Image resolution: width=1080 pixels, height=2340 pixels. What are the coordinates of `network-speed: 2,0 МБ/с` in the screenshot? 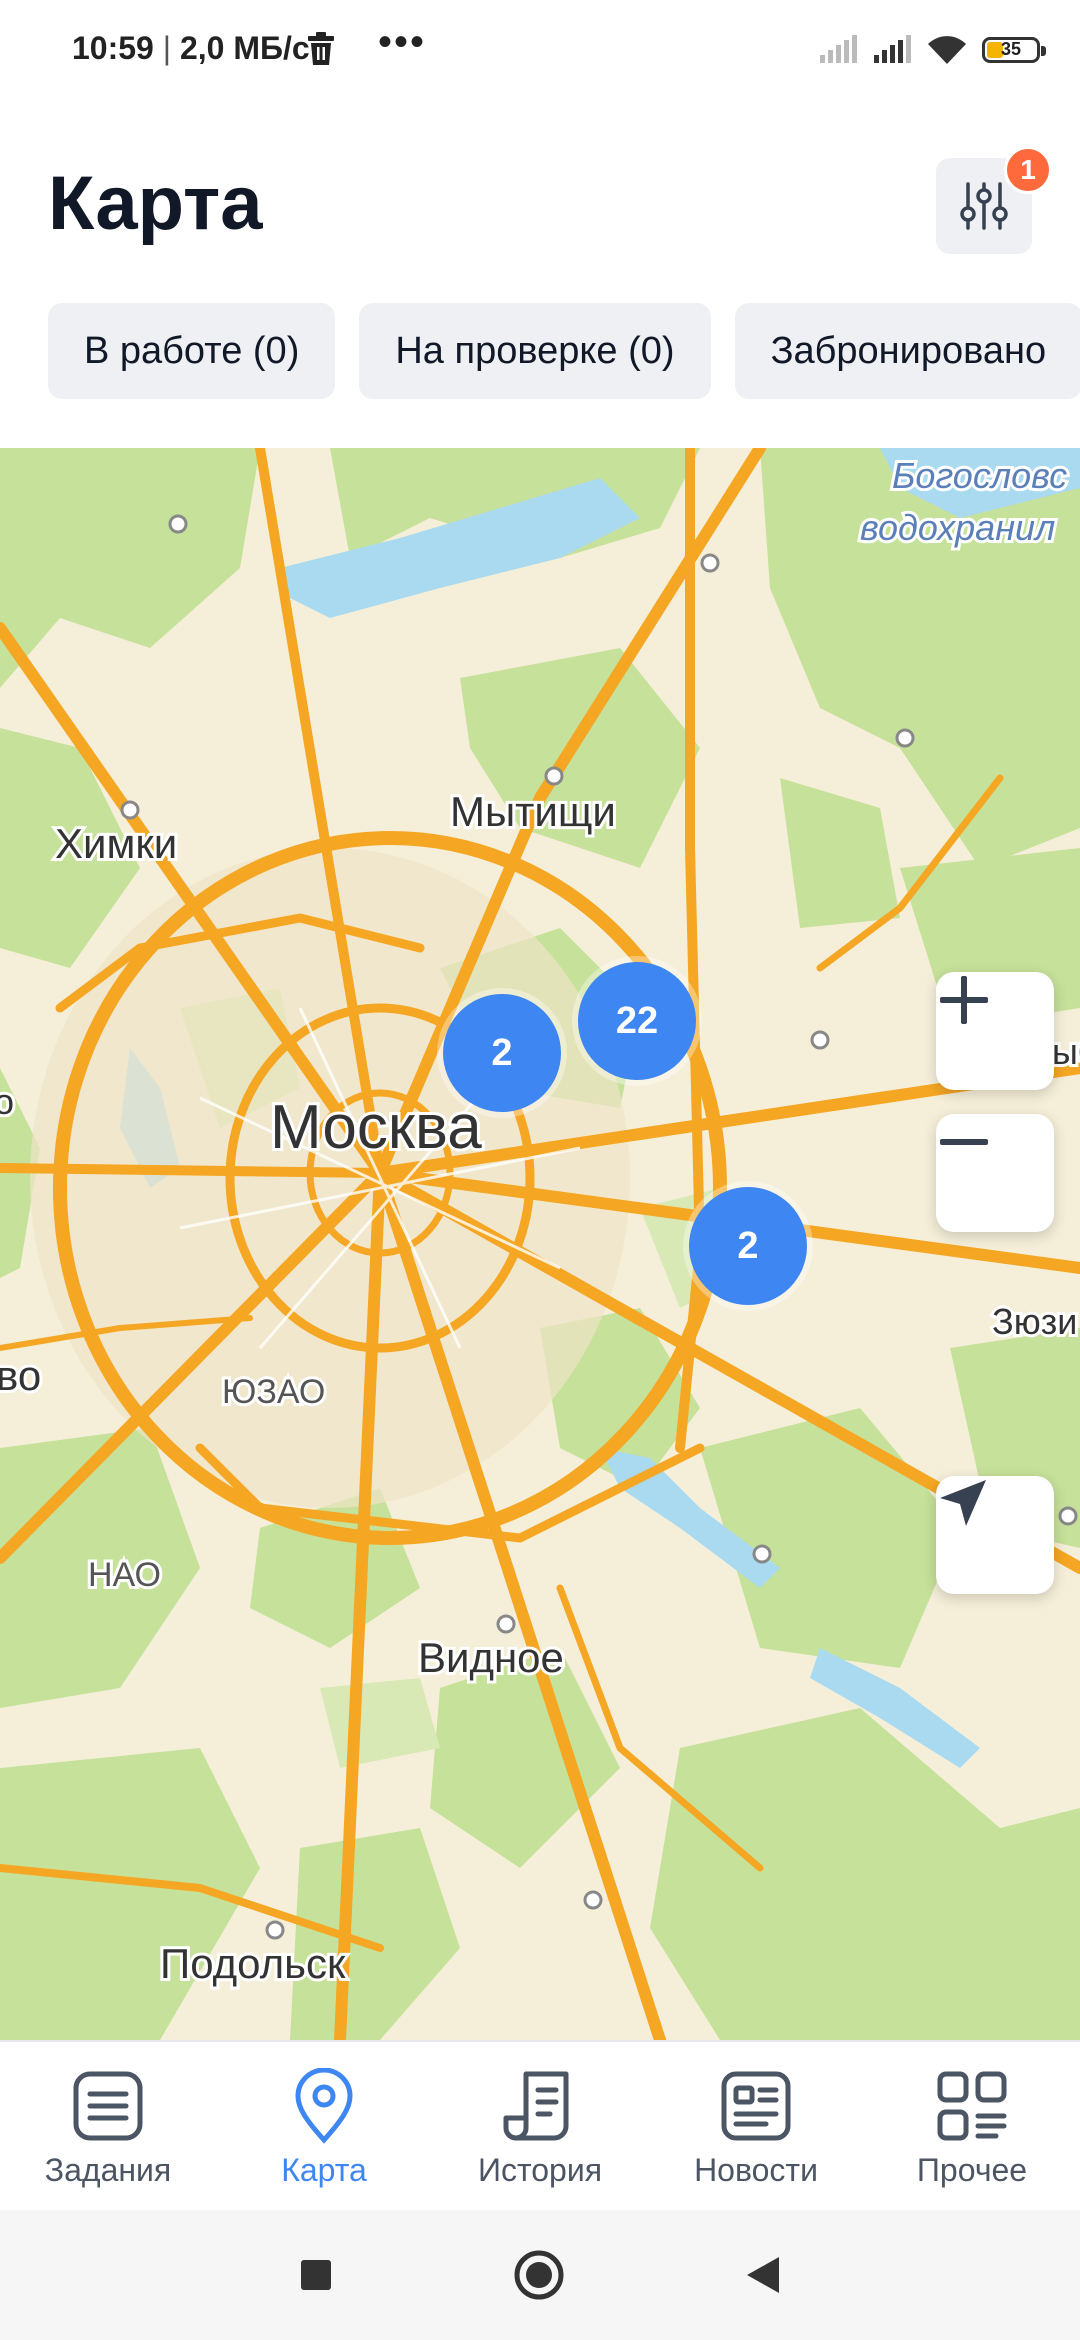 It's located at (244, 48).